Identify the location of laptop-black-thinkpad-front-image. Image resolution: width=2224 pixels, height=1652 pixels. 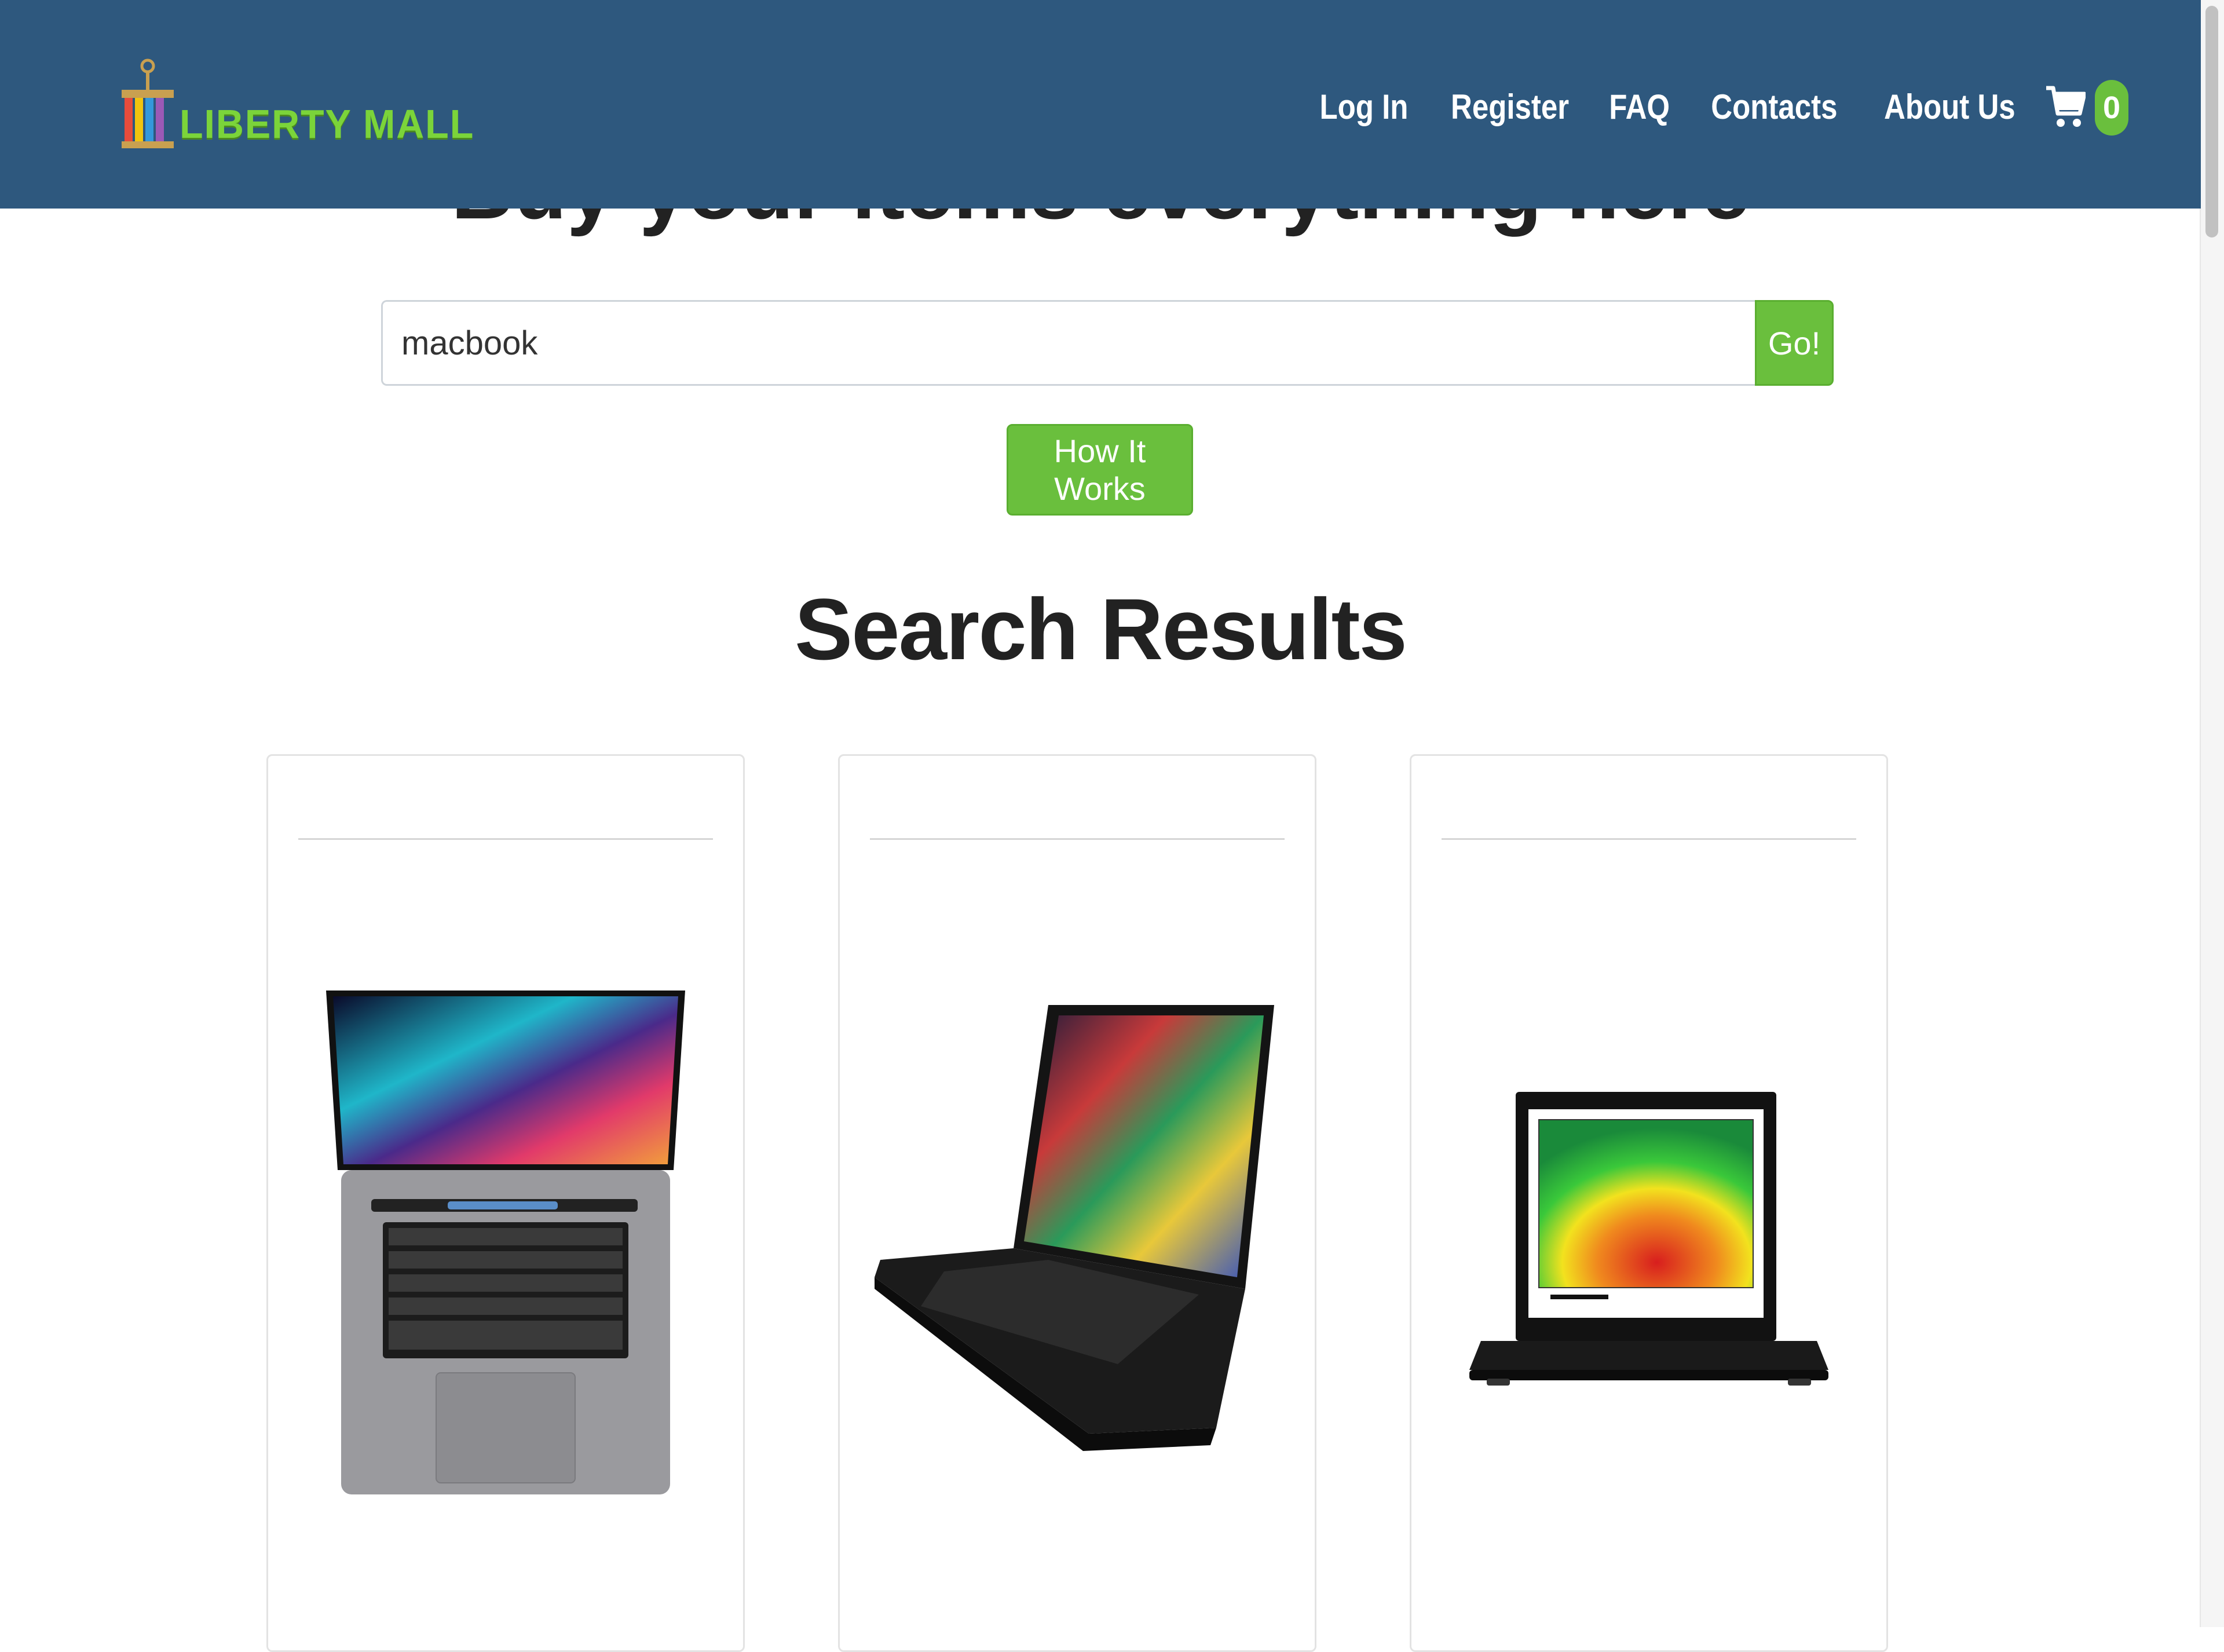
(1649, 1239).